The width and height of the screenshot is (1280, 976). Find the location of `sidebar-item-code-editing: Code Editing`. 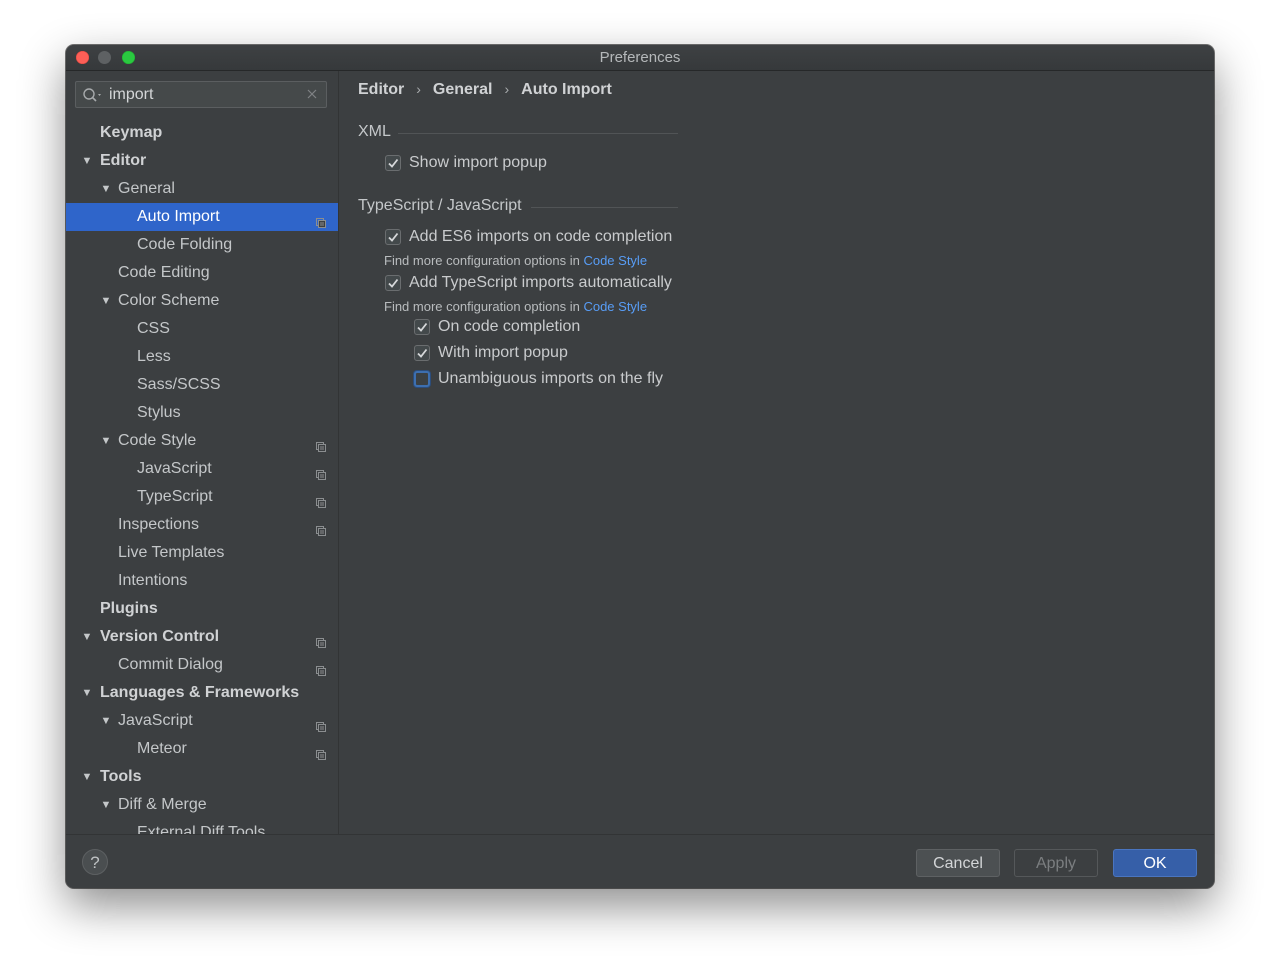

sidebar-item-code-editing: Code Editing is located at coordinates (202, 273).